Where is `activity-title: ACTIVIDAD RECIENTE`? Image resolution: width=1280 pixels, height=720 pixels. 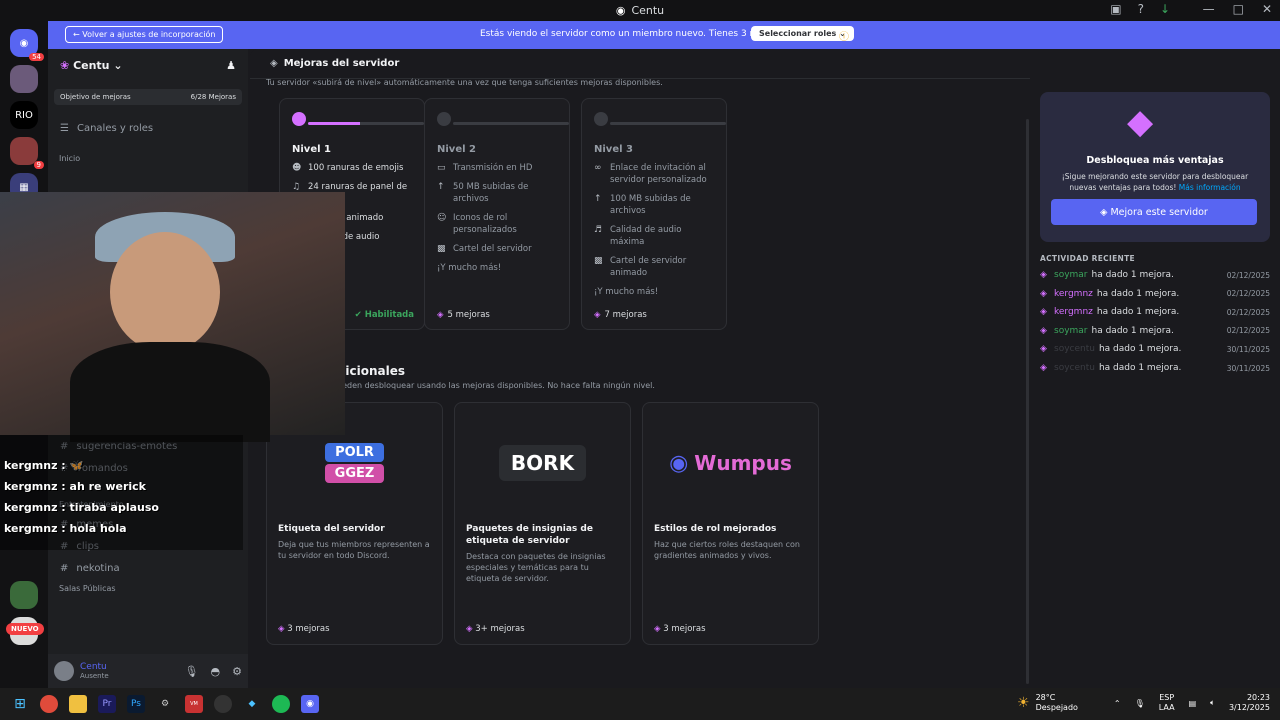 activity-title: ACTIVIDAD RECIENTE is located at coordinates (1087, 258).